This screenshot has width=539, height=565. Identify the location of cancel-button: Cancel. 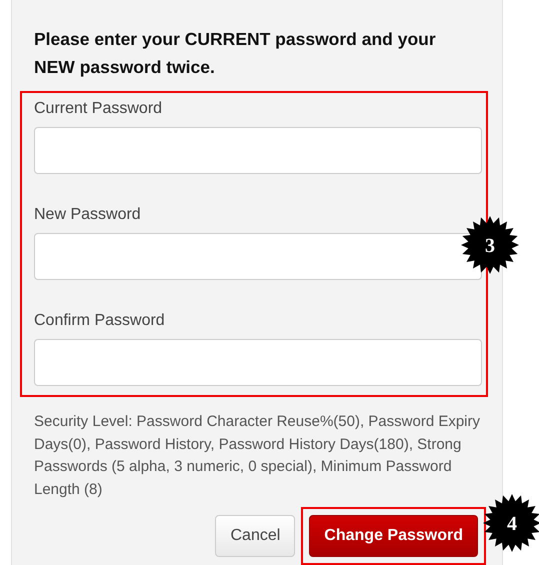
(255, 536).